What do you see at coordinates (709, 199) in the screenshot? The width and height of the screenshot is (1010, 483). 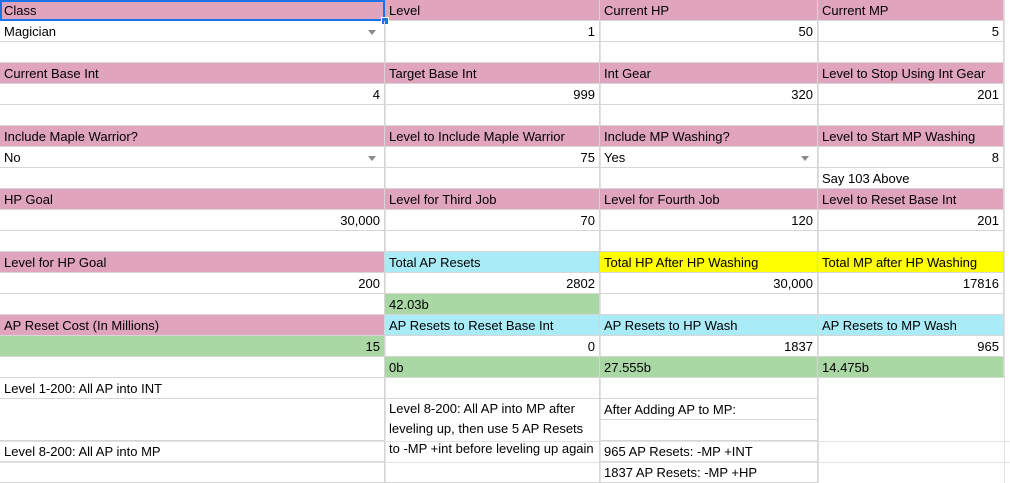 I see `cell-fourth-job-header: Level for Fourth Job` at bounding box center [709, 199].